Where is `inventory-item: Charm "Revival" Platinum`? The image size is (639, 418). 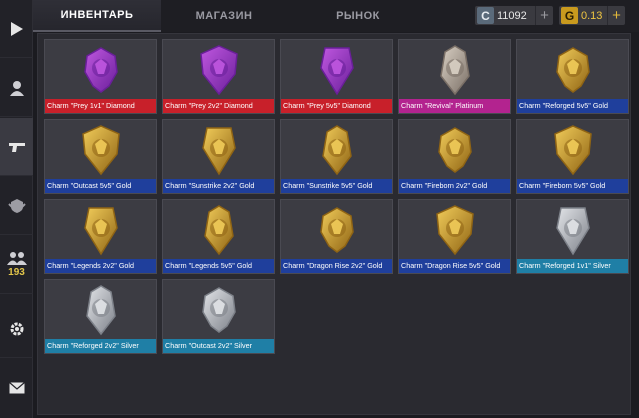
inventory-item: Charm "Revival" Platinum is located at coordinates (454, 76).